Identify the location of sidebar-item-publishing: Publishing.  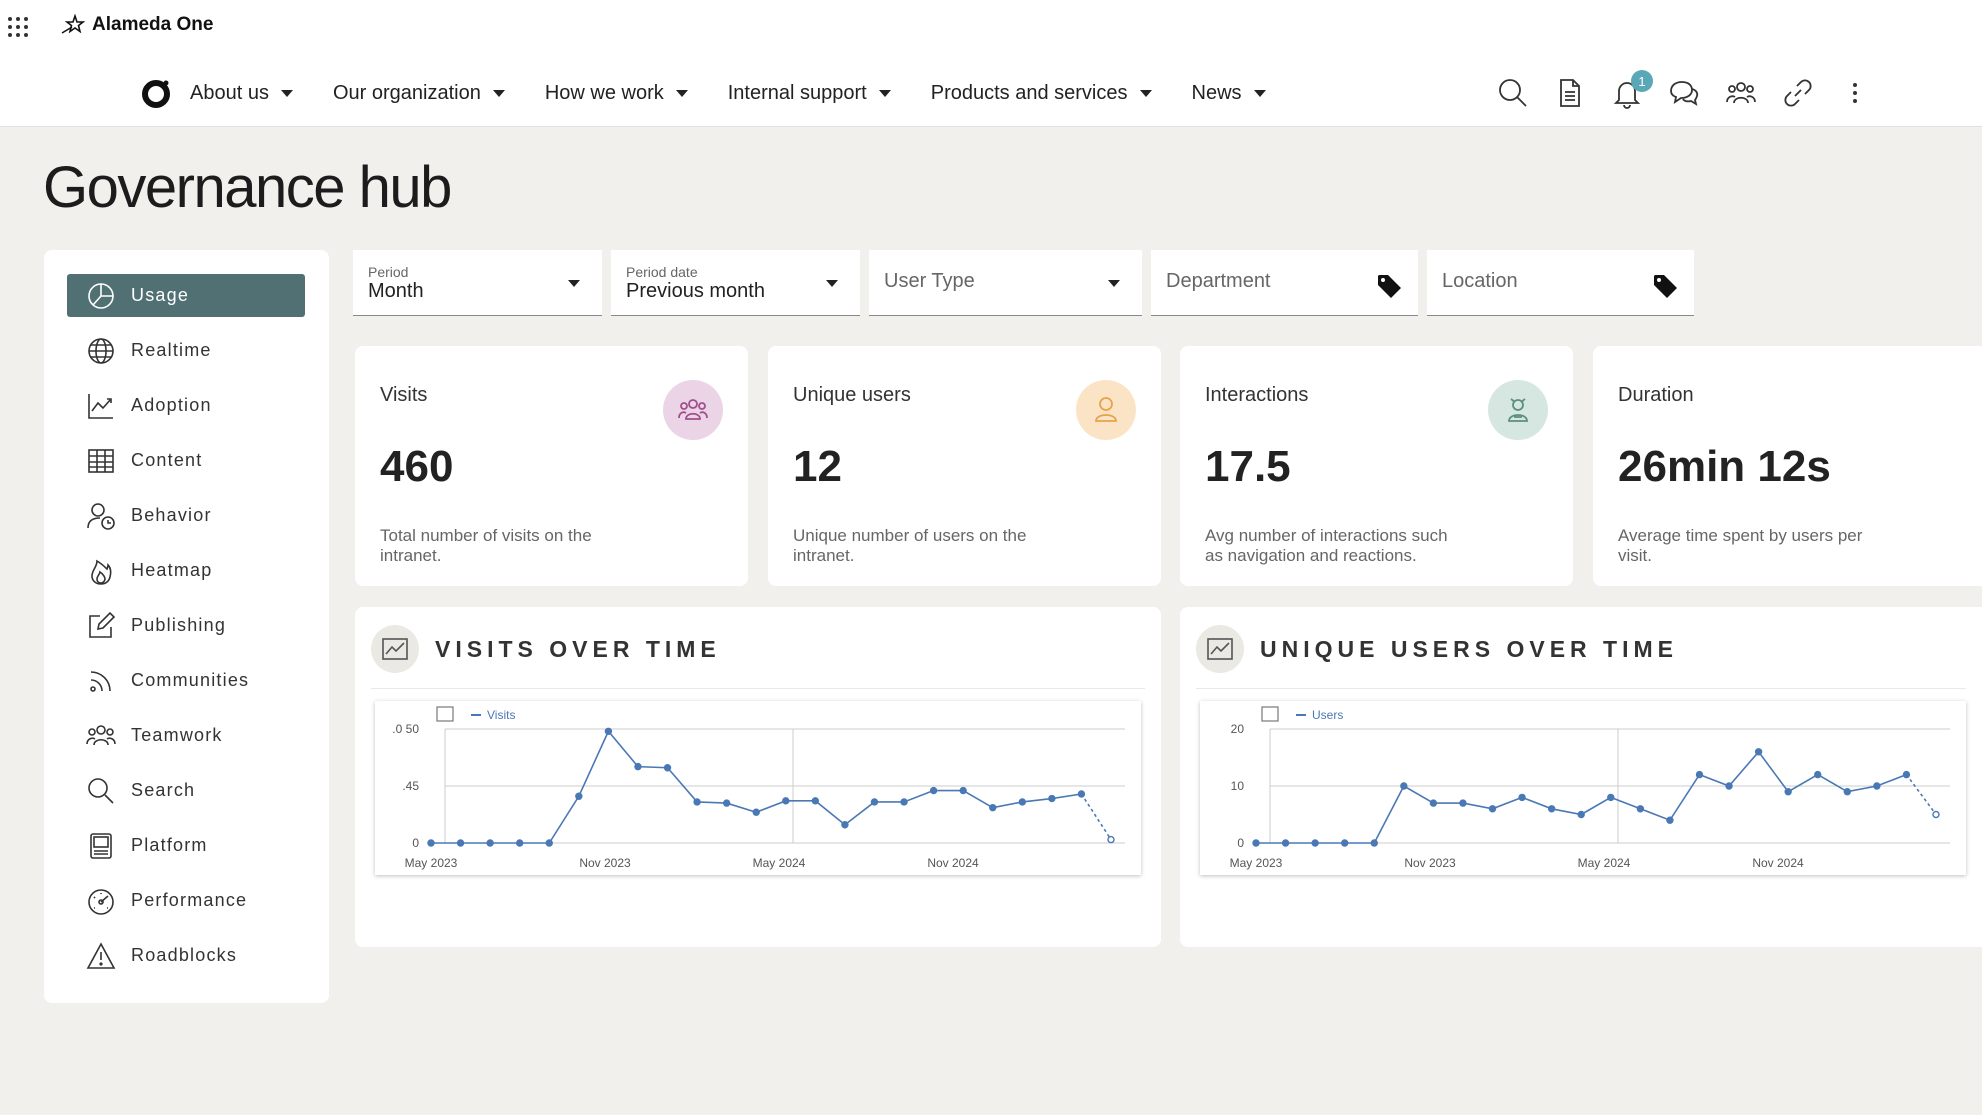
(186, 625).